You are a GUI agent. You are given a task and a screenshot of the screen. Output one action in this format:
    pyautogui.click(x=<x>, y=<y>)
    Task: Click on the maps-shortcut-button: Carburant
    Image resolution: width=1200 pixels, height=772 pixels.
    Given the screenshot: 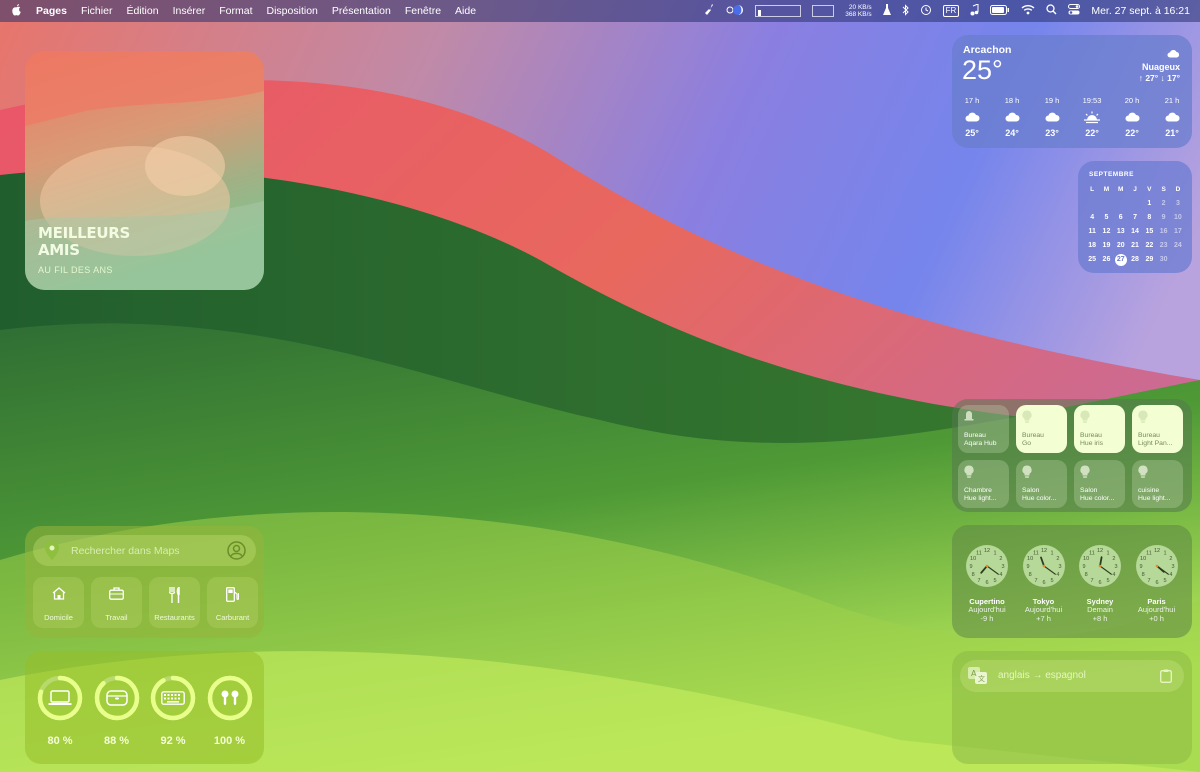 What is the action you would take?
    pyautogui.click(x=232, y=602)
    